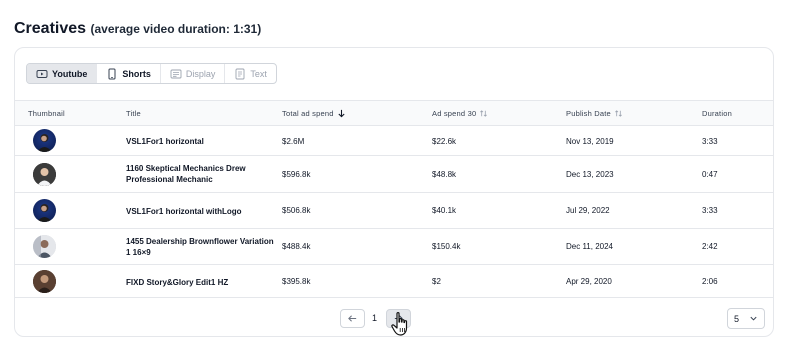  What do you see at coordinates (446, 246) in the screenshot?
I see `ad-spend-30: $150.4k` at bounding box center [446, 246].